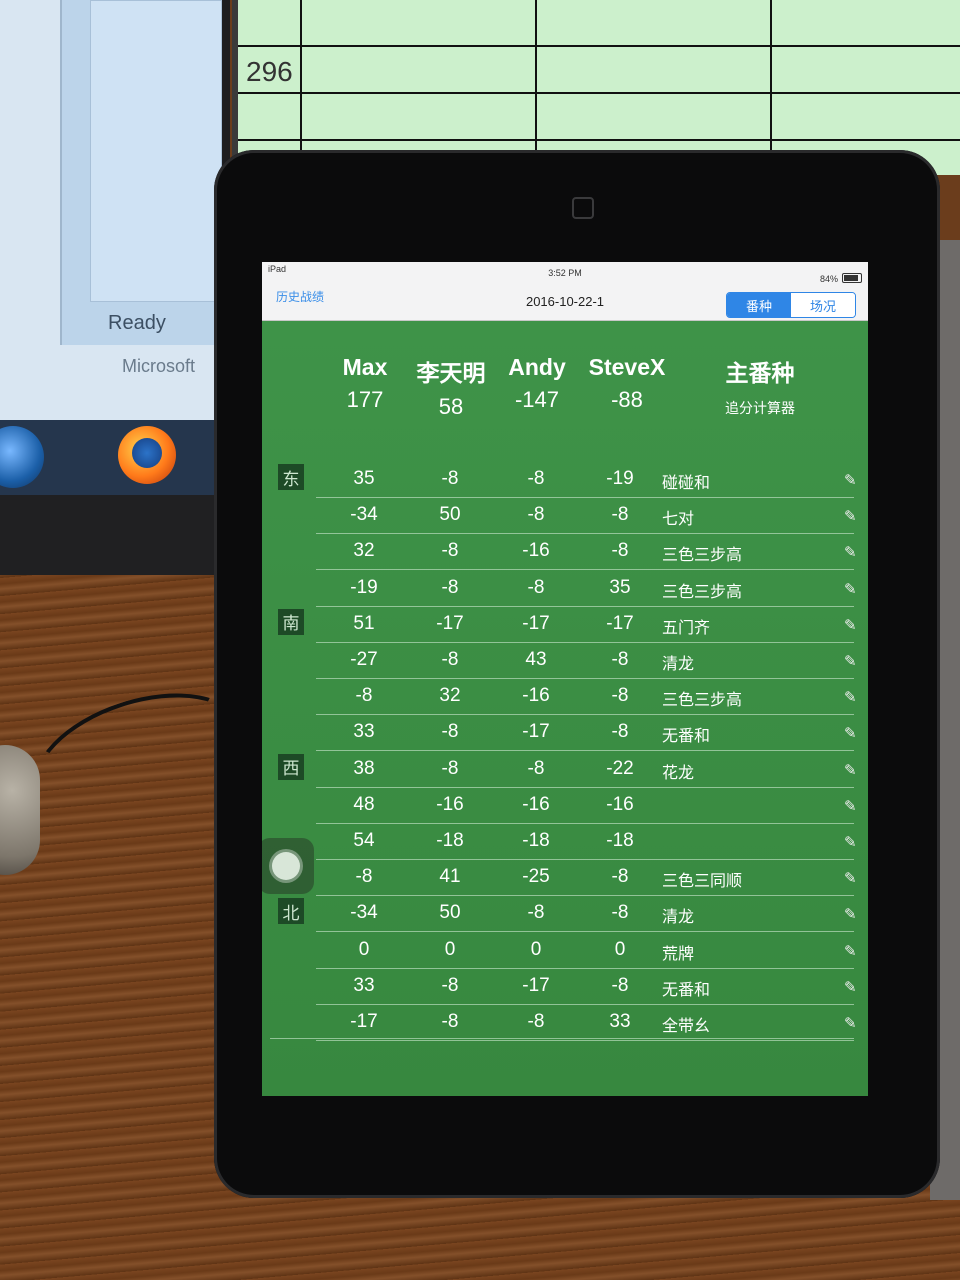 Image resolution: width=960 pixels, height=1280 pixels. What do you see at coordinates (596, 87) in the screenshot?
I see `background-spreadsheet` at bounding box center [596, 87].